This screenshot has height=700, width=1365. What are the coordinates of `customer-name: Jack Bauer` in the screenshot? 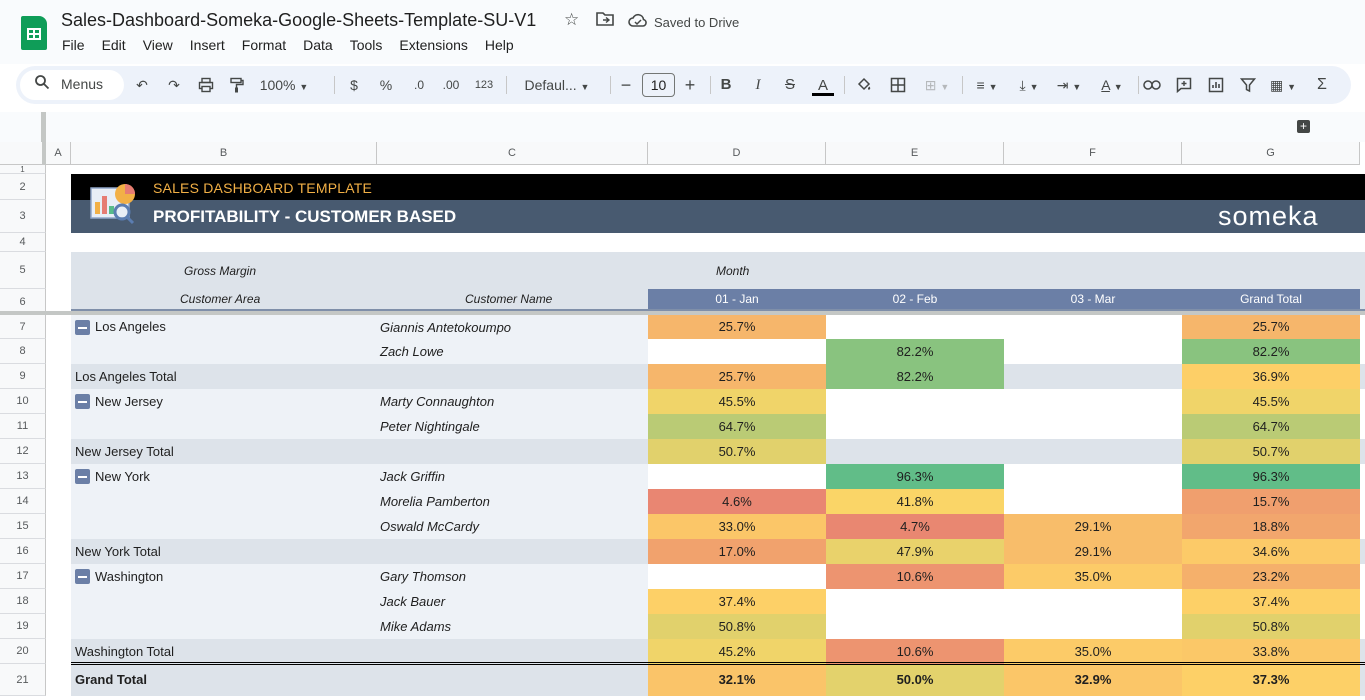 It's located at (410, 601).